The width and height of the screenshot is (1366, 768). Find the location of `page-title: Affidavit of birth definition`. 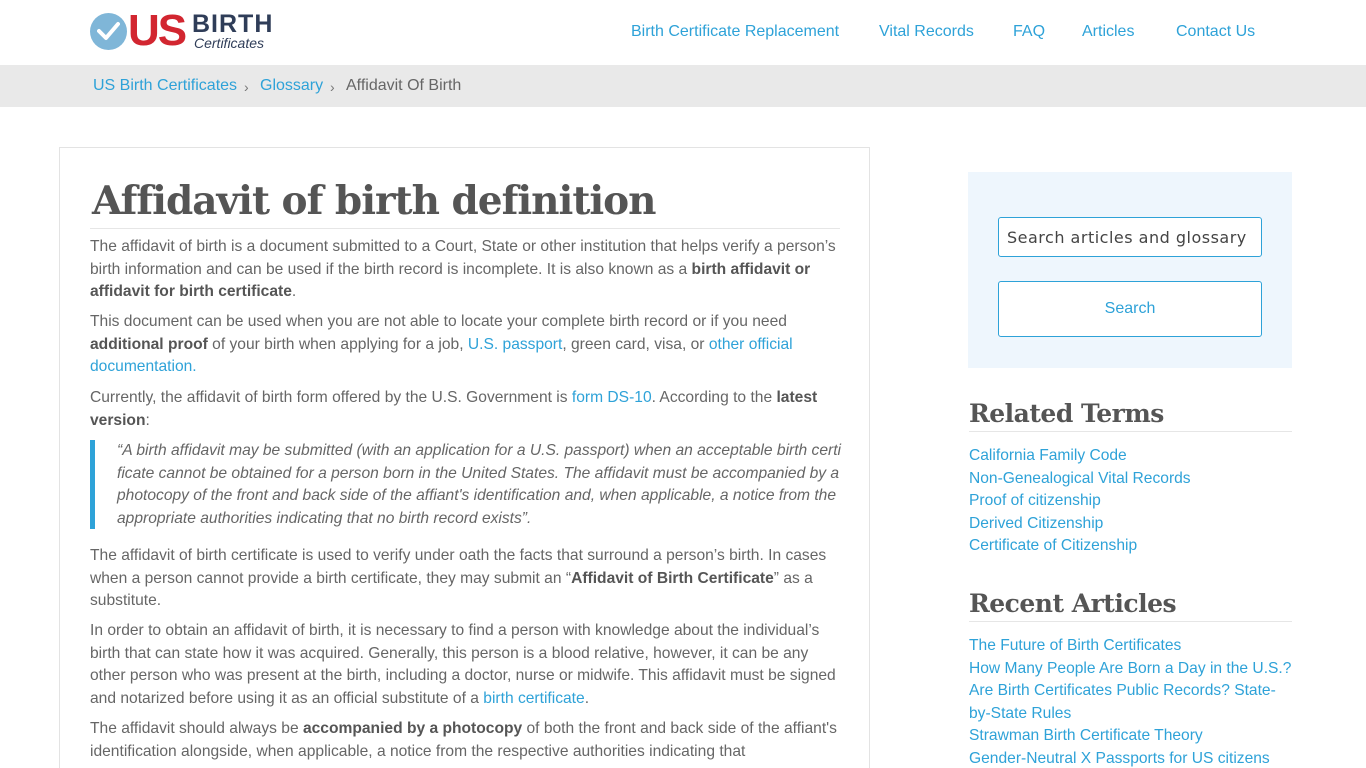

page-title: Affidavit of birth definition is located at coordinates (374, 201).